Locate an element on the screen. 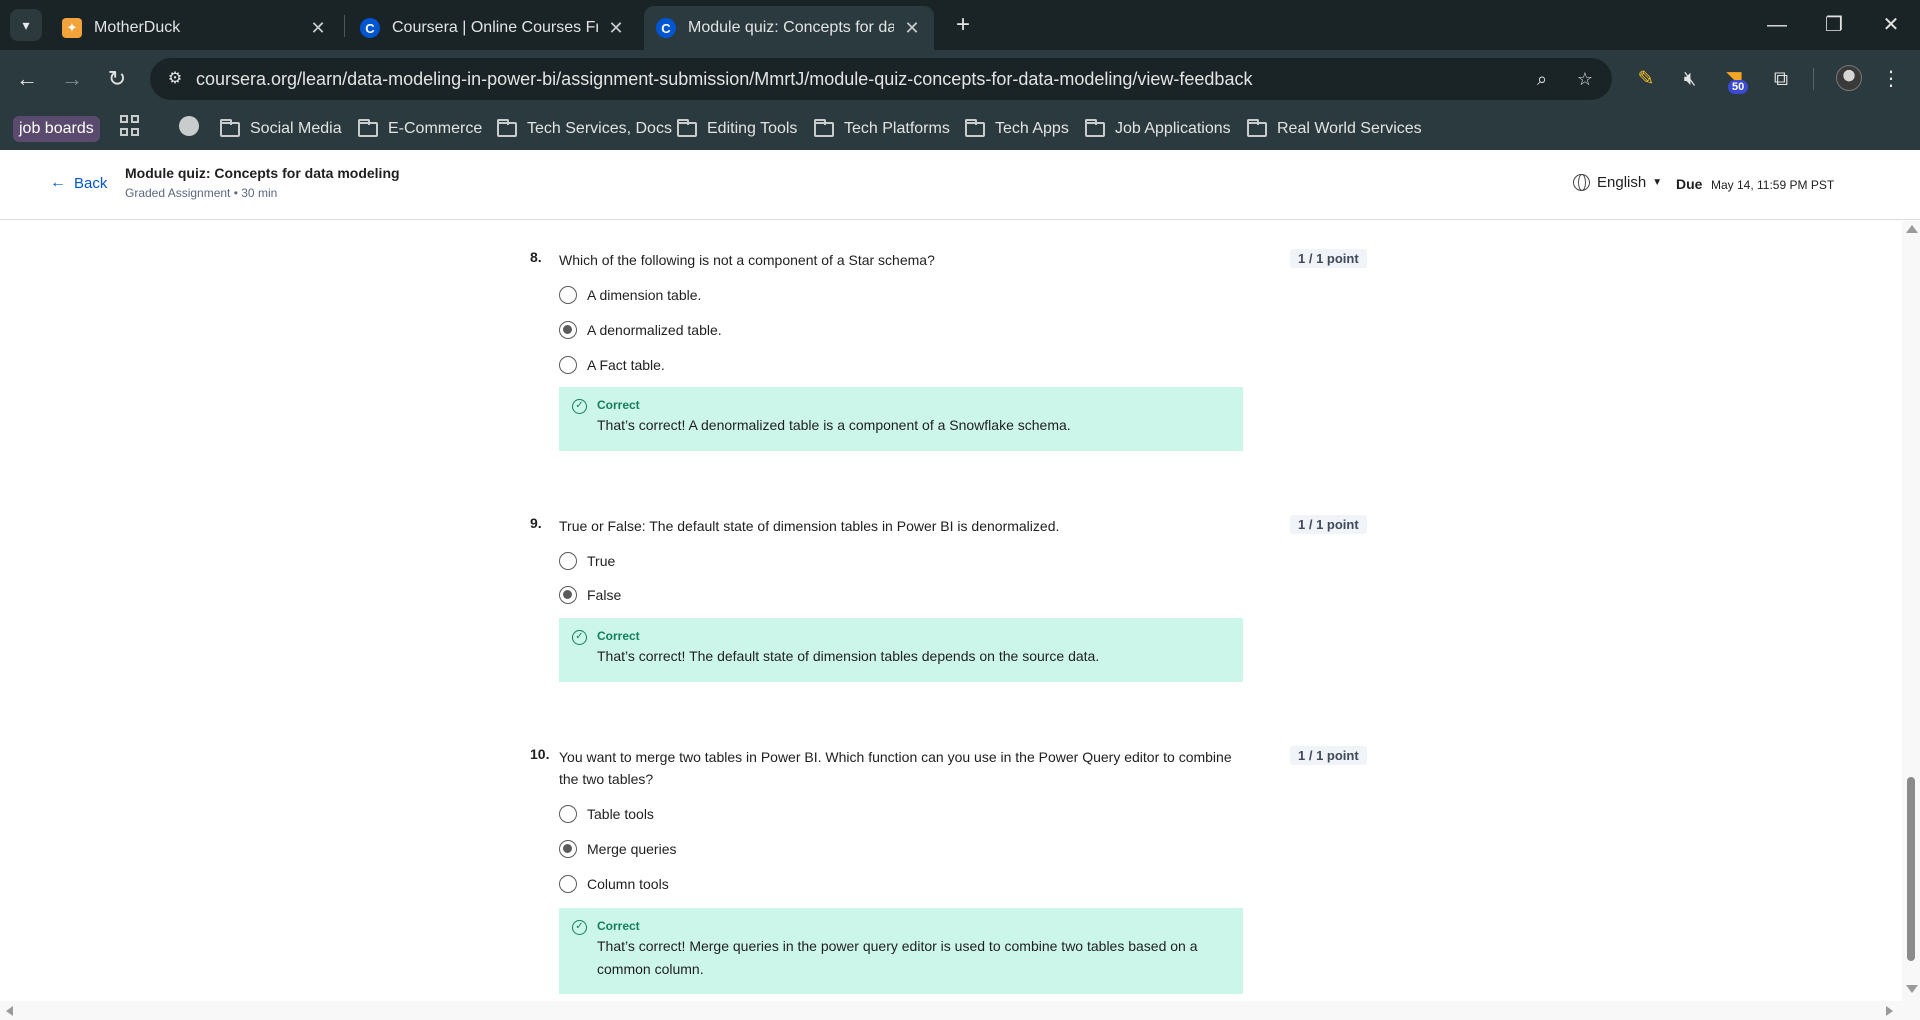  arrow-left-icon: ← is located at coordinates (27, 78).